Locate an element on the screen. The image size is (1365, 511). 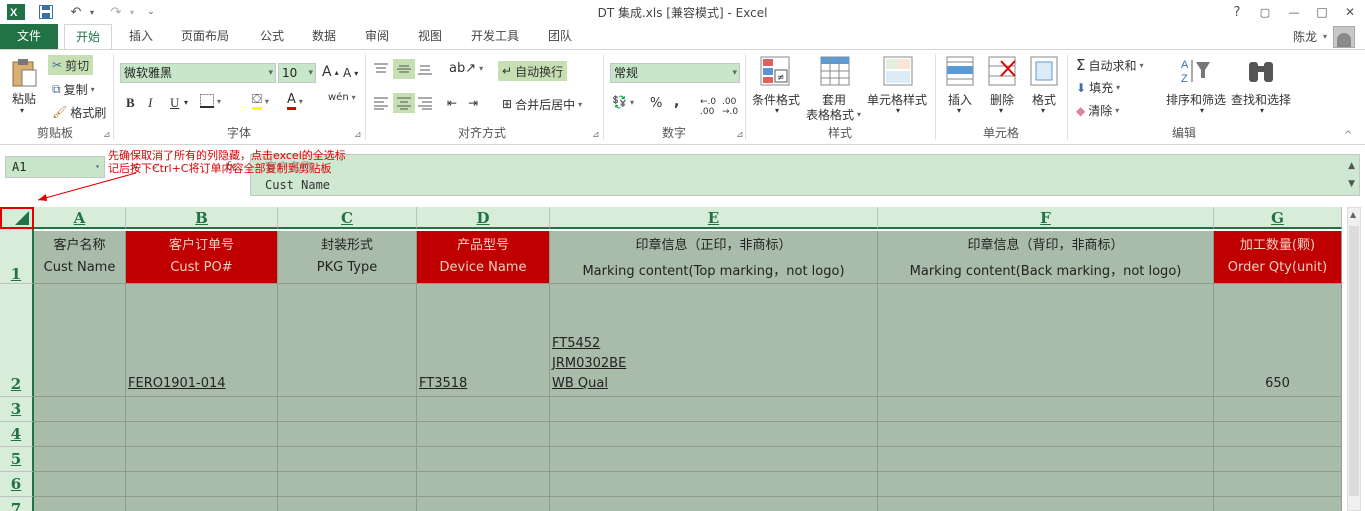
tab-insert: 插入 is located at coordinates (141, 36).